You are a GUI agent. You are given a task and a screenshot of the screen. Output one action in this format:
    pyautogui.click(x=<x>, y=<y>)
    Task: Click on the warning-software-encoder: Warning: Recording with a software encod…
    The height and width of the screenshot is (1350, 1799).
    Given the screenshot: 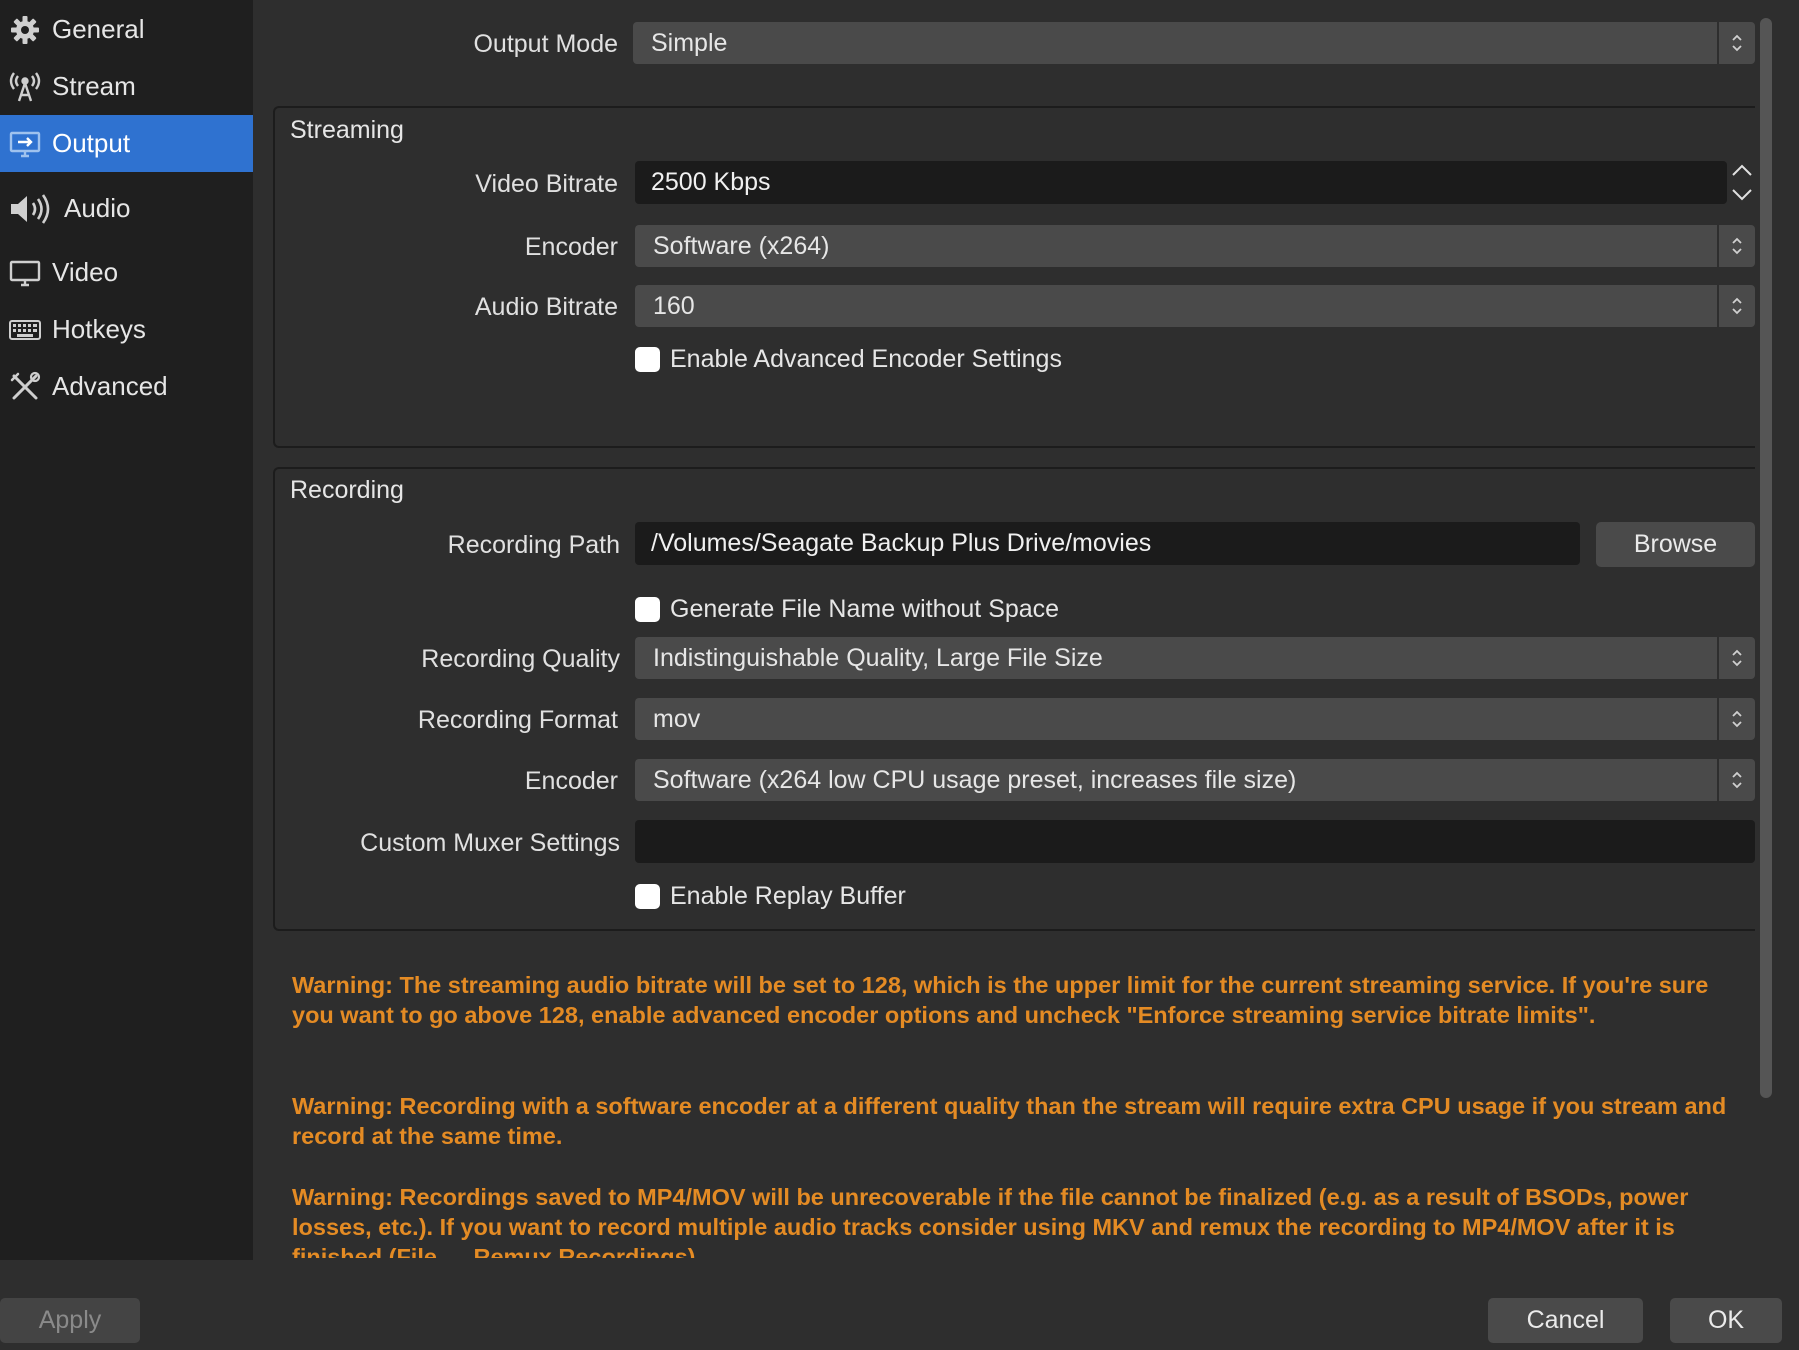 What is the action you would take?
    pyautogui.click(x=1009, y=1121)
    